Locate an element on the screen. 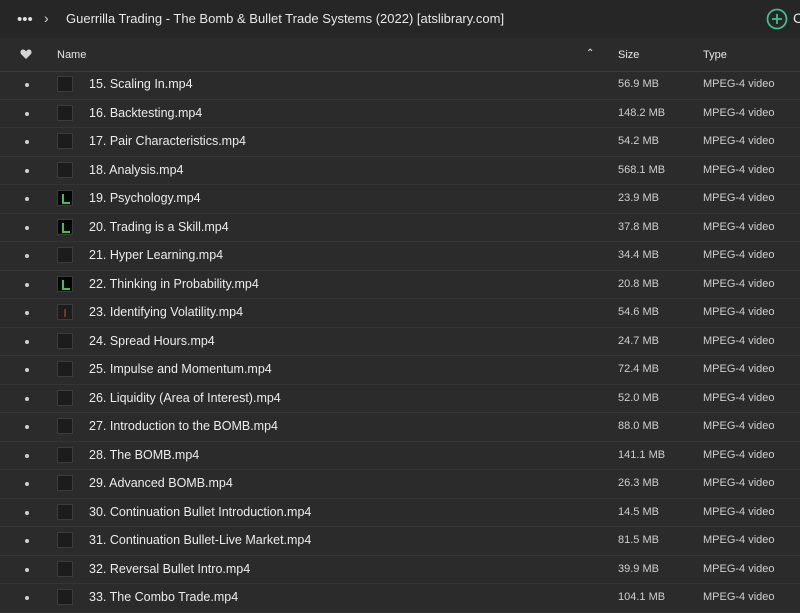 This screenshot has width=800, height=613. file-name: 21. Hyper Learning.mp4 is located at coordinates (156, 255).